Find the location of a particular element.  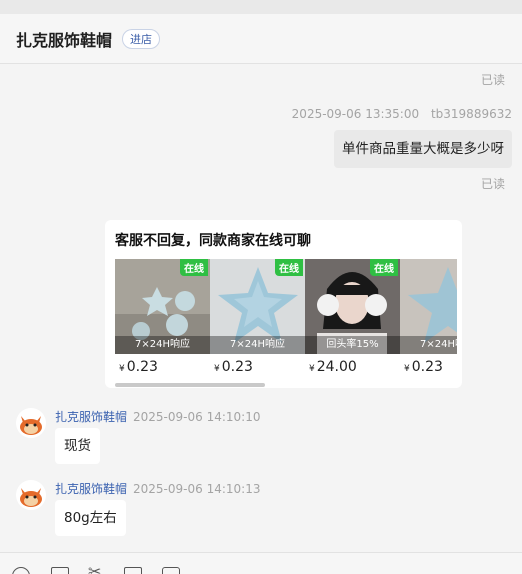

product-card: 在线 回头率15% ¥24.00 is located at coordinates (352, 319).